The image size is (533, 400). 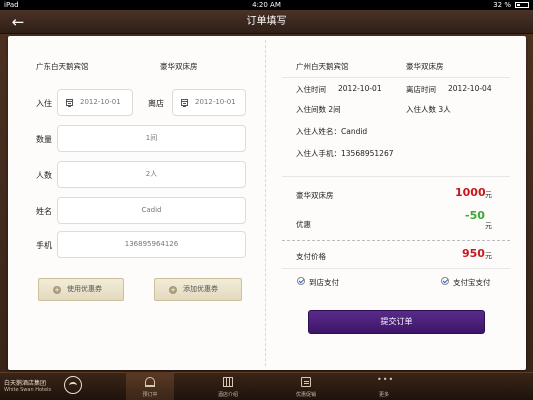 What do you see at coordinates (150, 395) in the screenshot?
I see `tab-booking-label: 预订中` at bounding box center [150, 395].